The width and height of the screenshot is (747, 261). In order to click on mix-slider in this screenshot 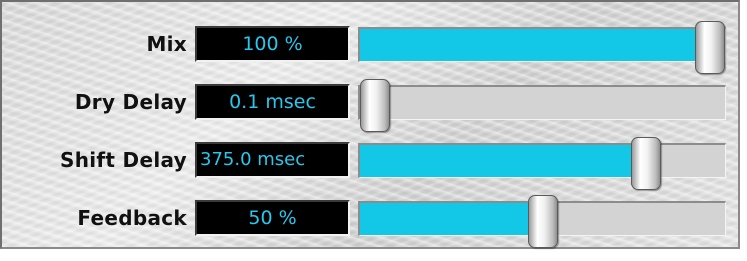, I will do `click(542, 47)`.